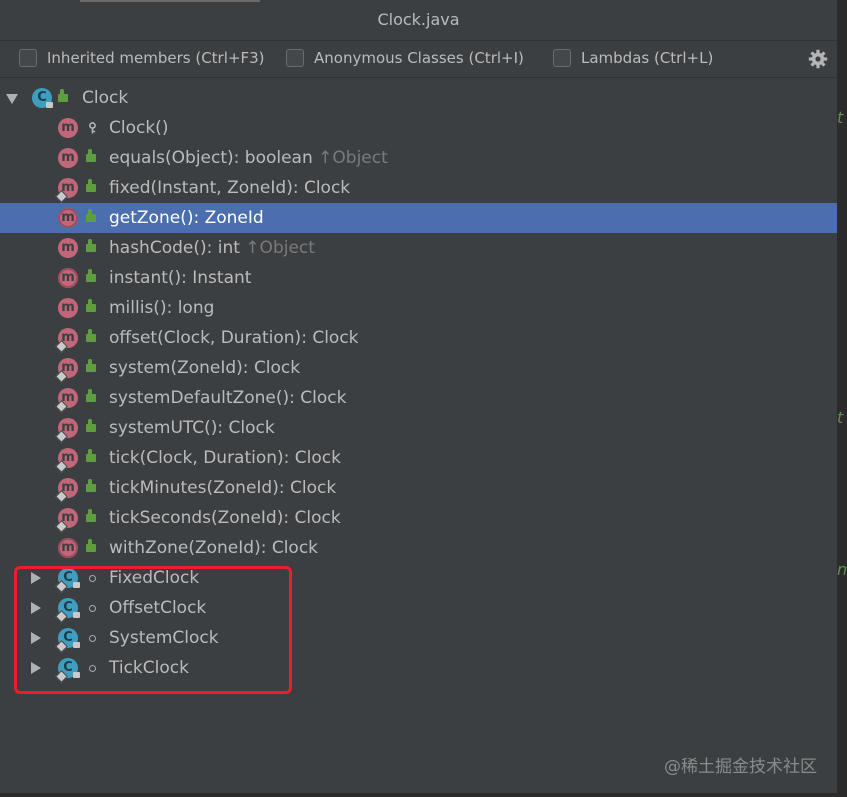 The height and width of the screenshot is (797, 847). What do you see at coordinates (418, 218) in the screenshot?
I see `tree-member-getzone: m getZone(): ZoneId` at bounding box center [418, 218].